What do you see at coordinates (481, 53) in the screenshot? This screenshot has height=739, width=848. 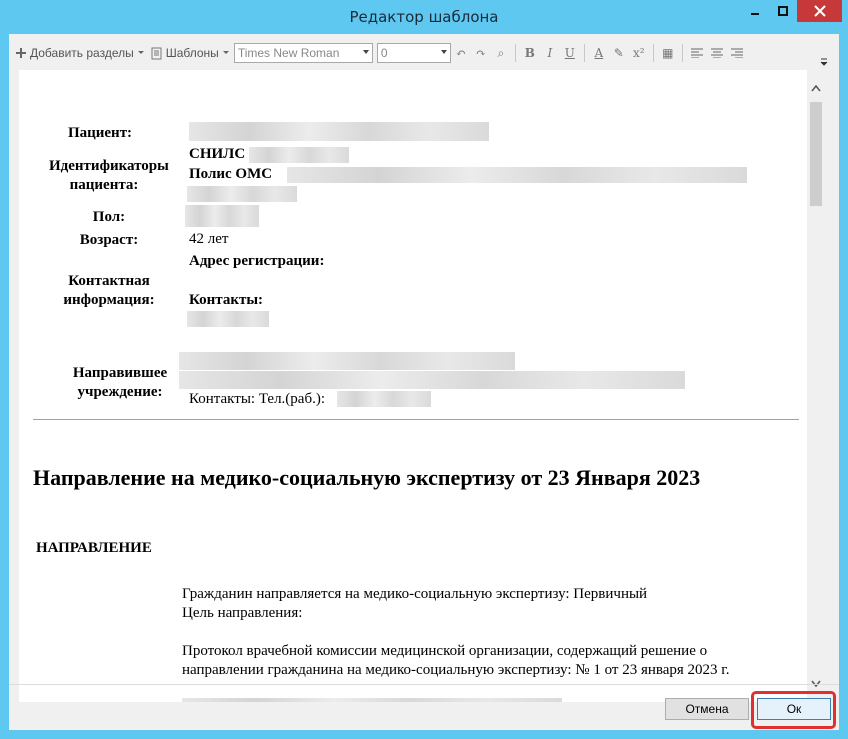 I see `redo-icon: ↷` at bounding box center [481, 53].